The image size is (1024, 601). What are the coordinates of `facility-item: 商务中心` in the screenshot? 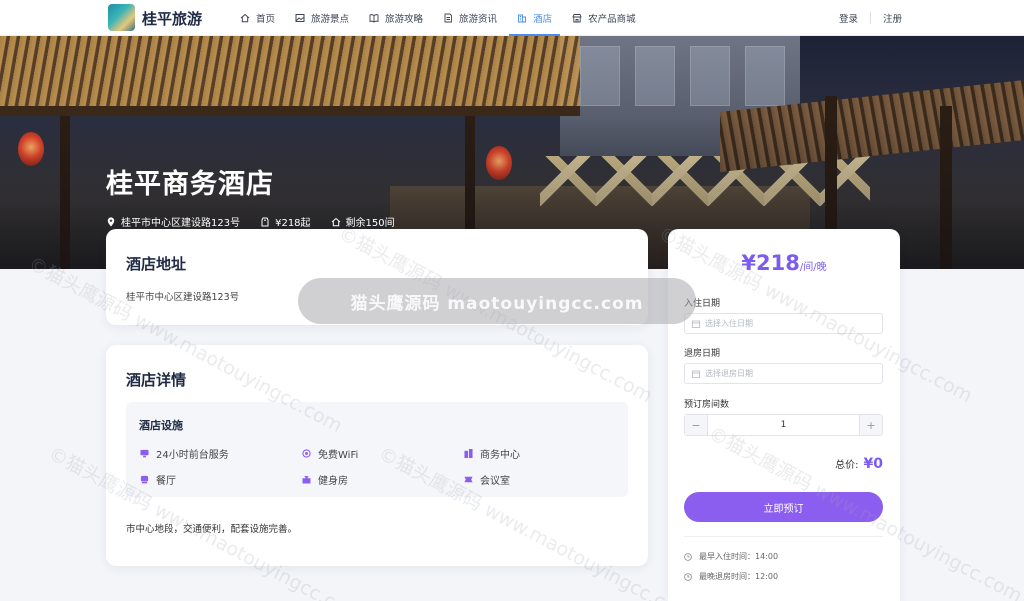 It's located at (492, 453).